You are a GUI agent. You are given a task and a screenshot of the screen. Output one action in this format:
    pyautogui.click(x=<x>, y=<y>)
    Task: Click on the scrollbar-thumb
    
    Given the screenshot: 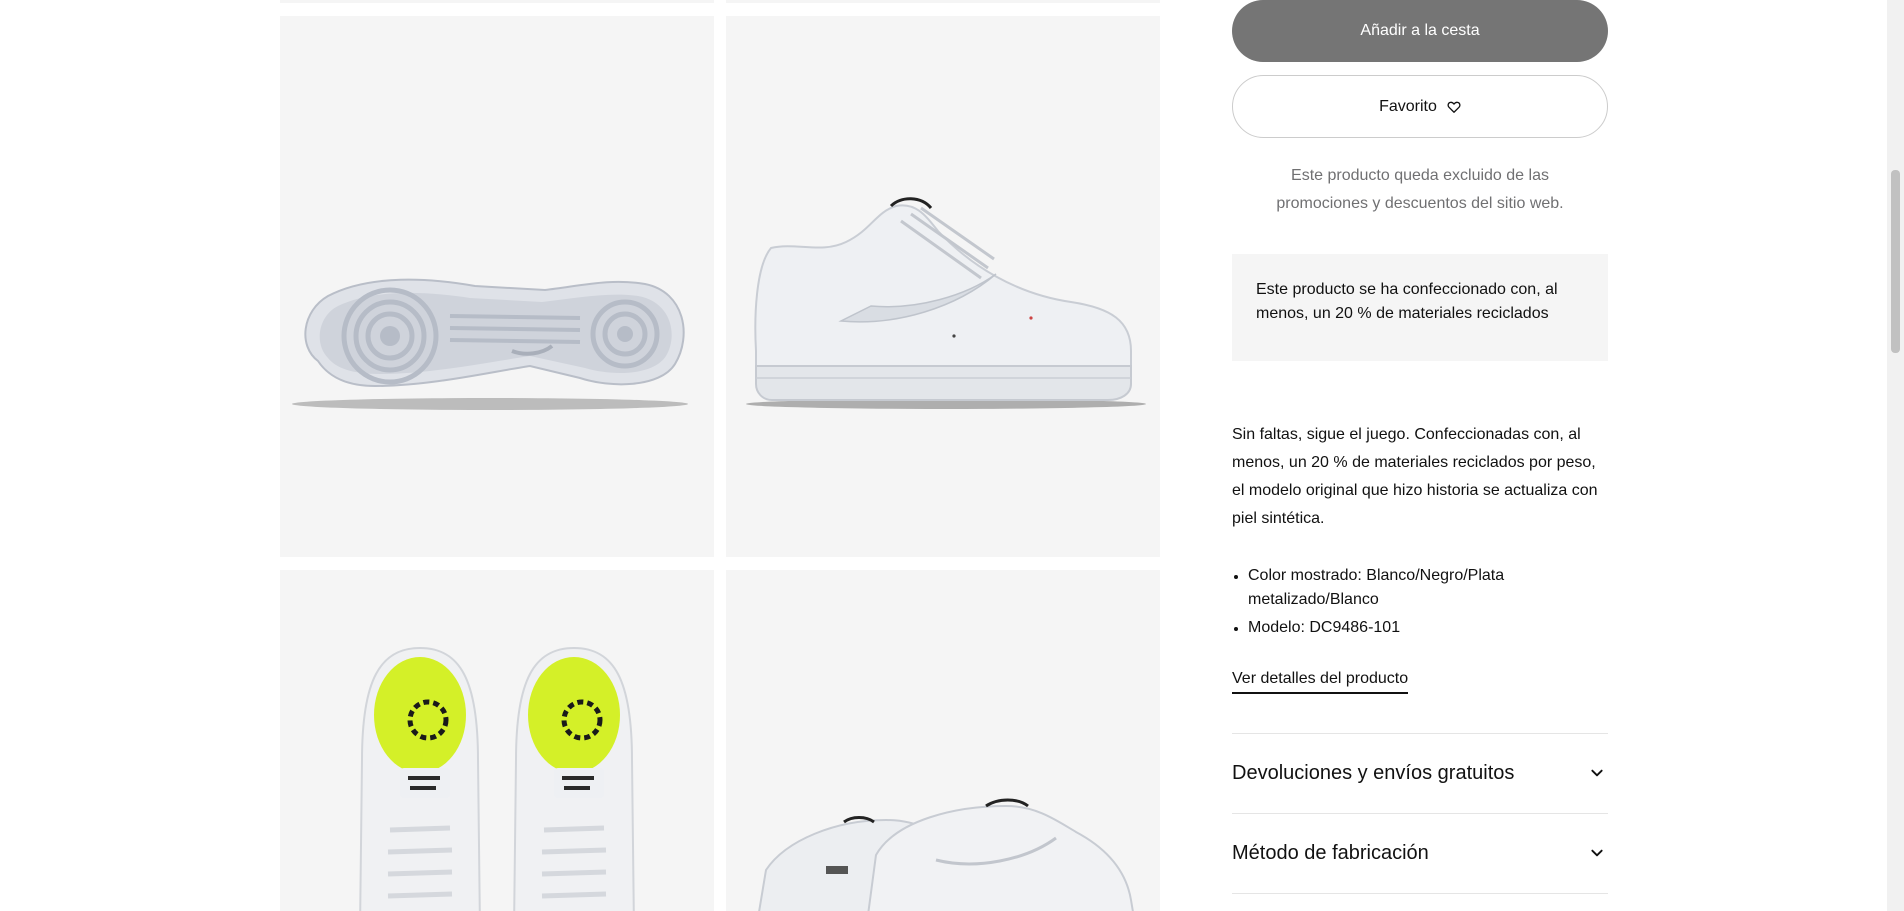 What is the action you would take?
    pyautogui.click(x=1895, y=261)
    